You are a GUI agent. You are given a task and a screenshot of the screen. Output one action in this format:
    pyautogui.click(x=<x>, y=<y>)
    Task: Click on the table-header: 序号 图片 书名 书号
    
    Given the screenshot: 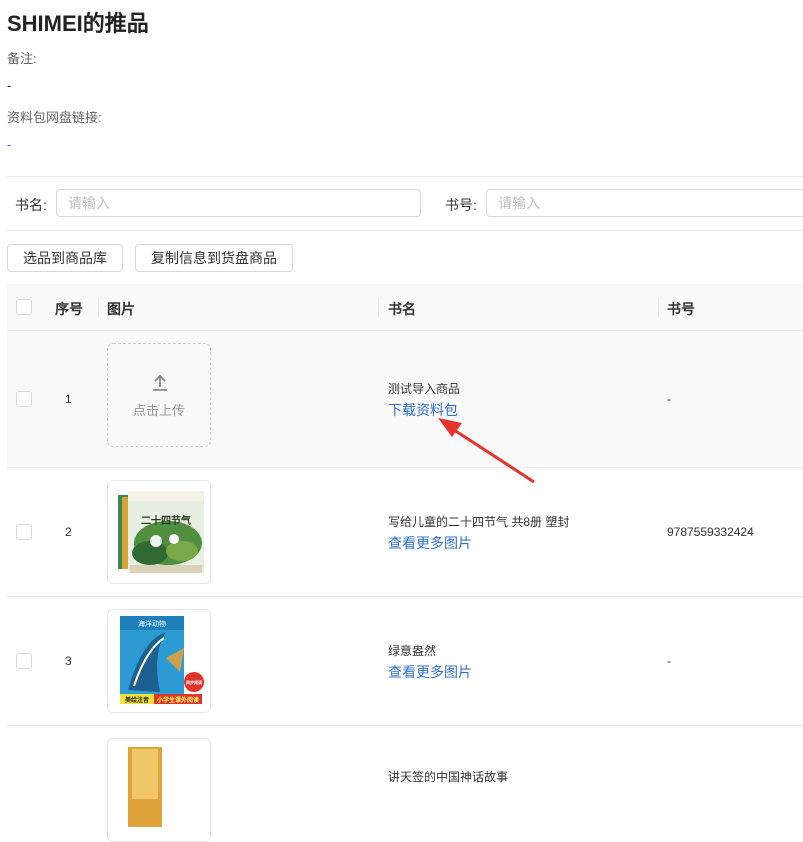 What is the action you would take?
    pyautogui.click(x=405, y=307)
    